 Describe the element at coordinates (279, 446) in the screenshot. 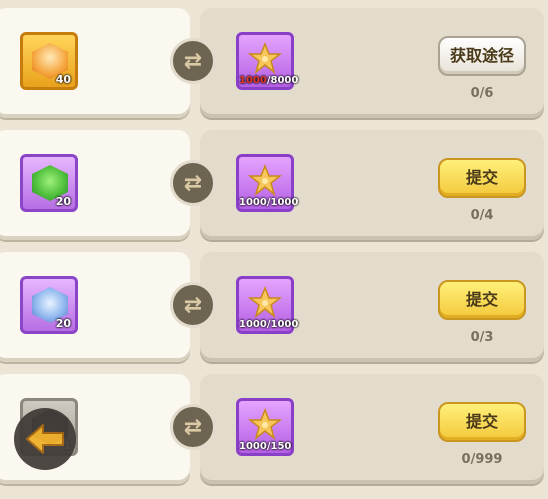

I see `required-amount: /150` at that location.